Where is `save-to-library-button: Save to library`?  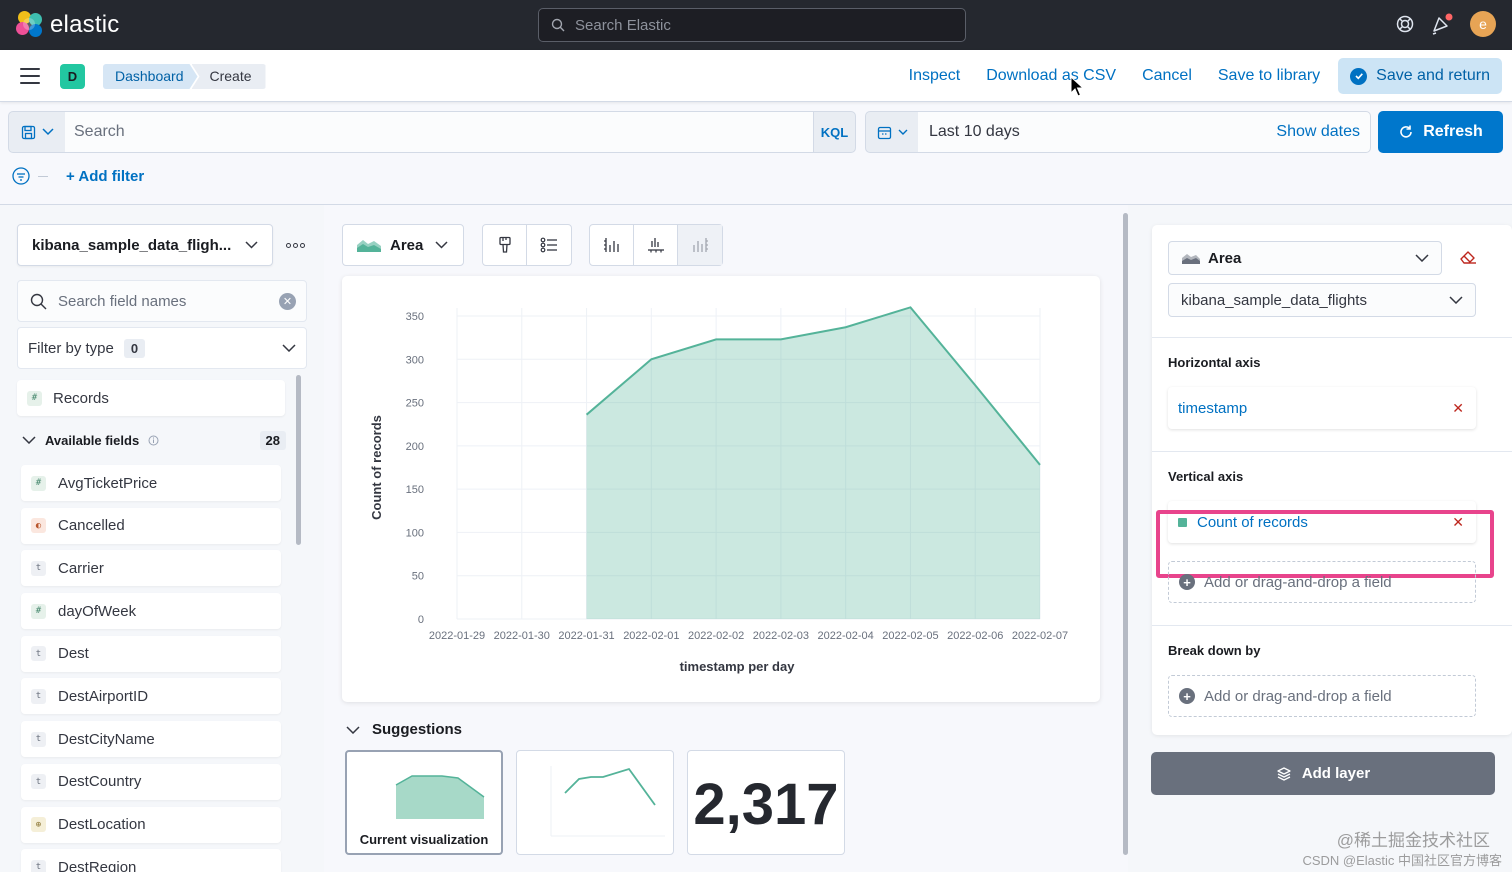 save-to-library-button: Save to library is located at coordinates (1269, 76).